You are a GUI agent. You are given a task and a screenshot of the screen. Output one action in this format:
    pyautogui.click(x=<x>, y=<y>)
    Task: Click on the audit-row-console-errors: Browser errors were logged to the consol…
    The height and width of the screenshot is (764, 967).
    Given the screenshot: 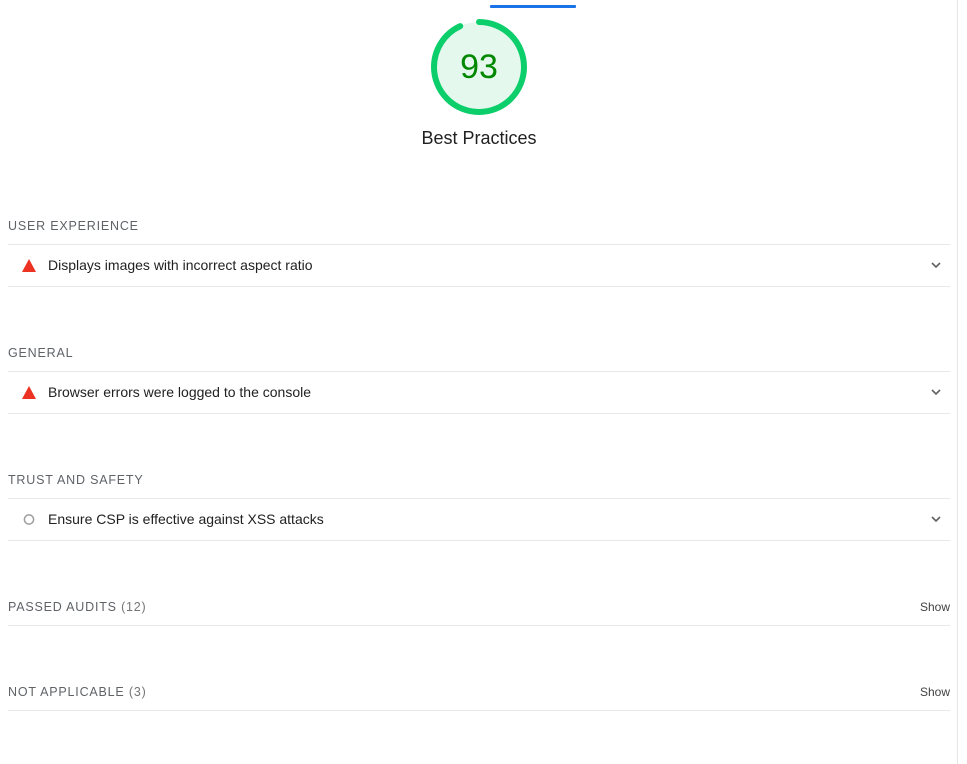 What is the action you would take?
    pyautogui.click(x=479, y=392)
    